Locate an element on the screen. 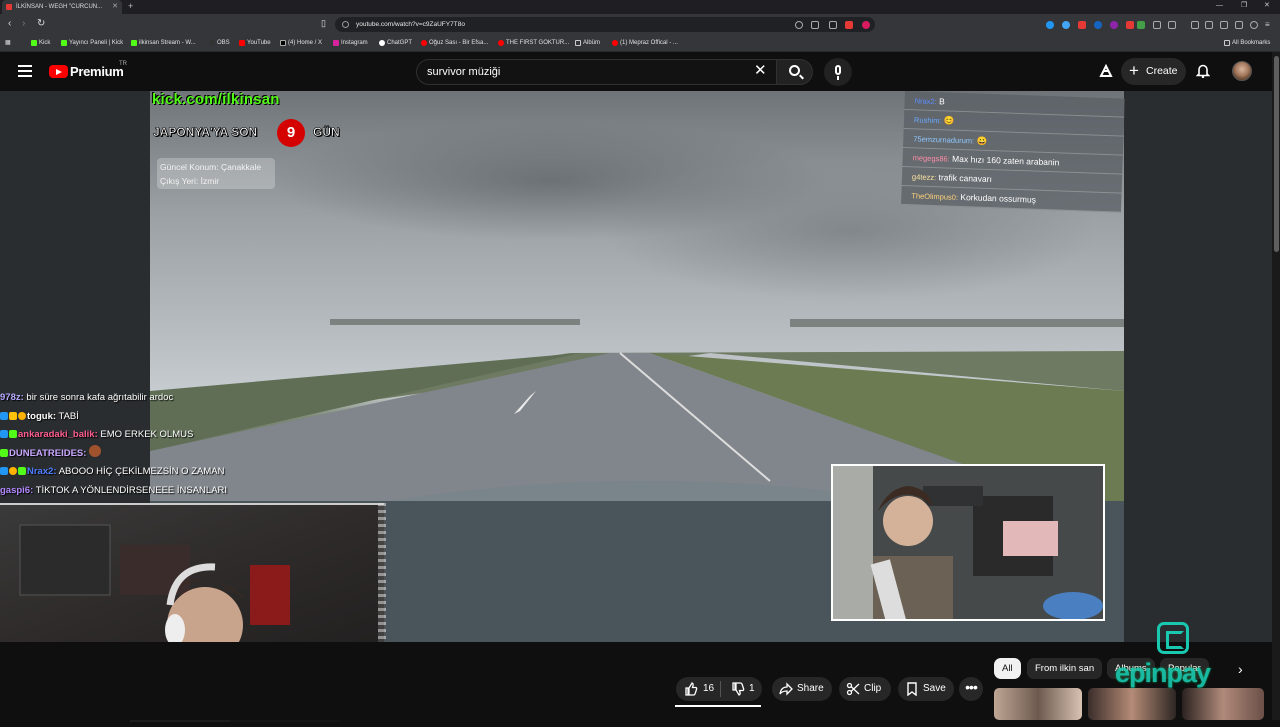 The width and height of the screenshot is (1280, 727). search-icon is located at coordinates (794, 70).